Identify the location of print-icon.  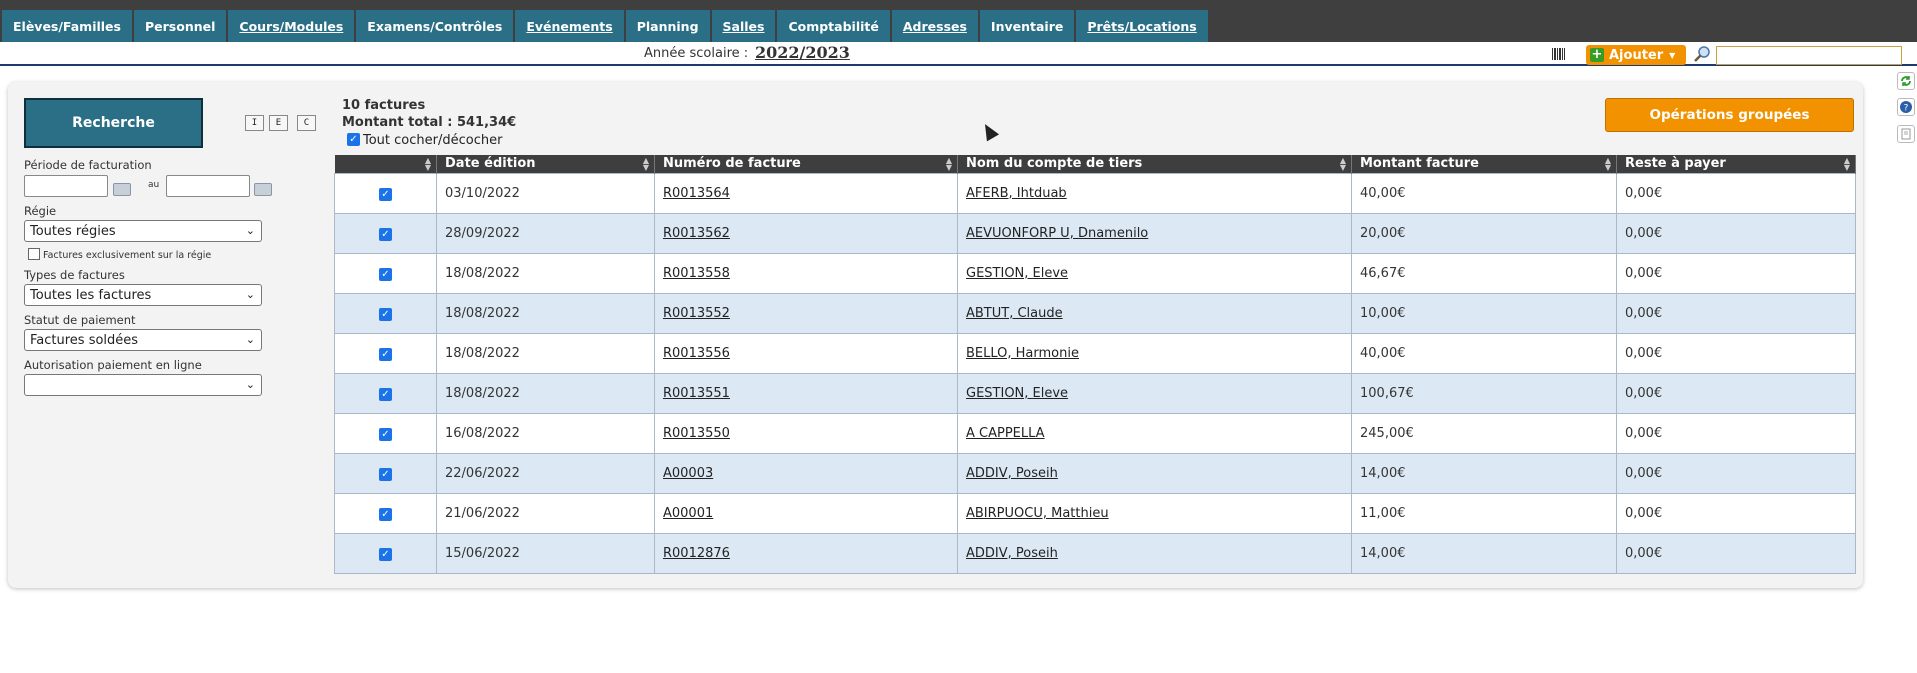
(1906, 134).